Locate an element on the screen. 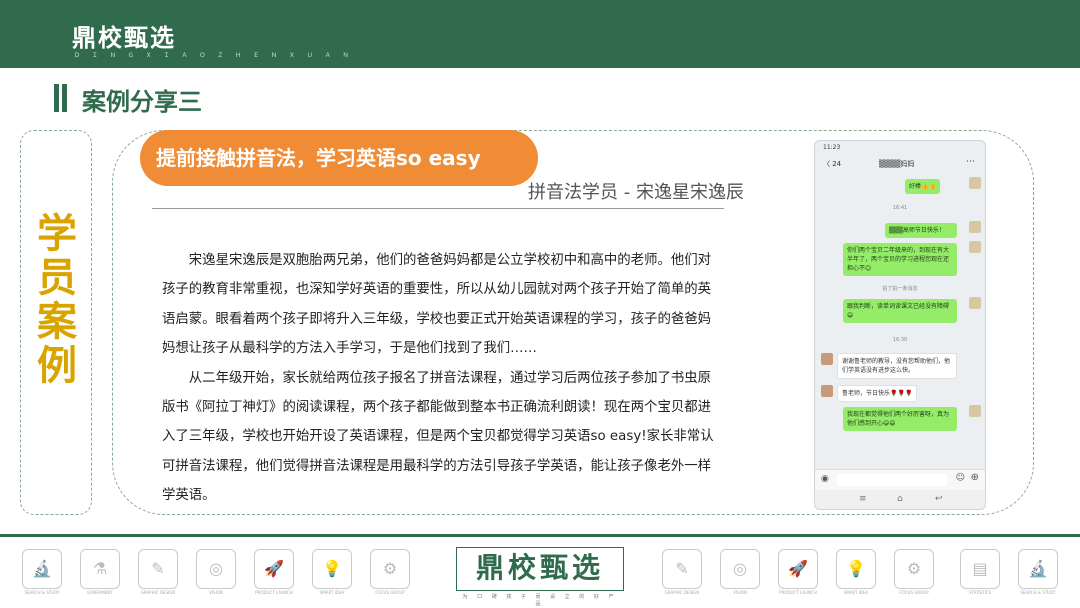 This screenshot has width=1080, height=608. footer-brand-subtitle: 为 口 碑 孩 子 而 设 立 的 好 产 品 is located at coordinates (540, 600).